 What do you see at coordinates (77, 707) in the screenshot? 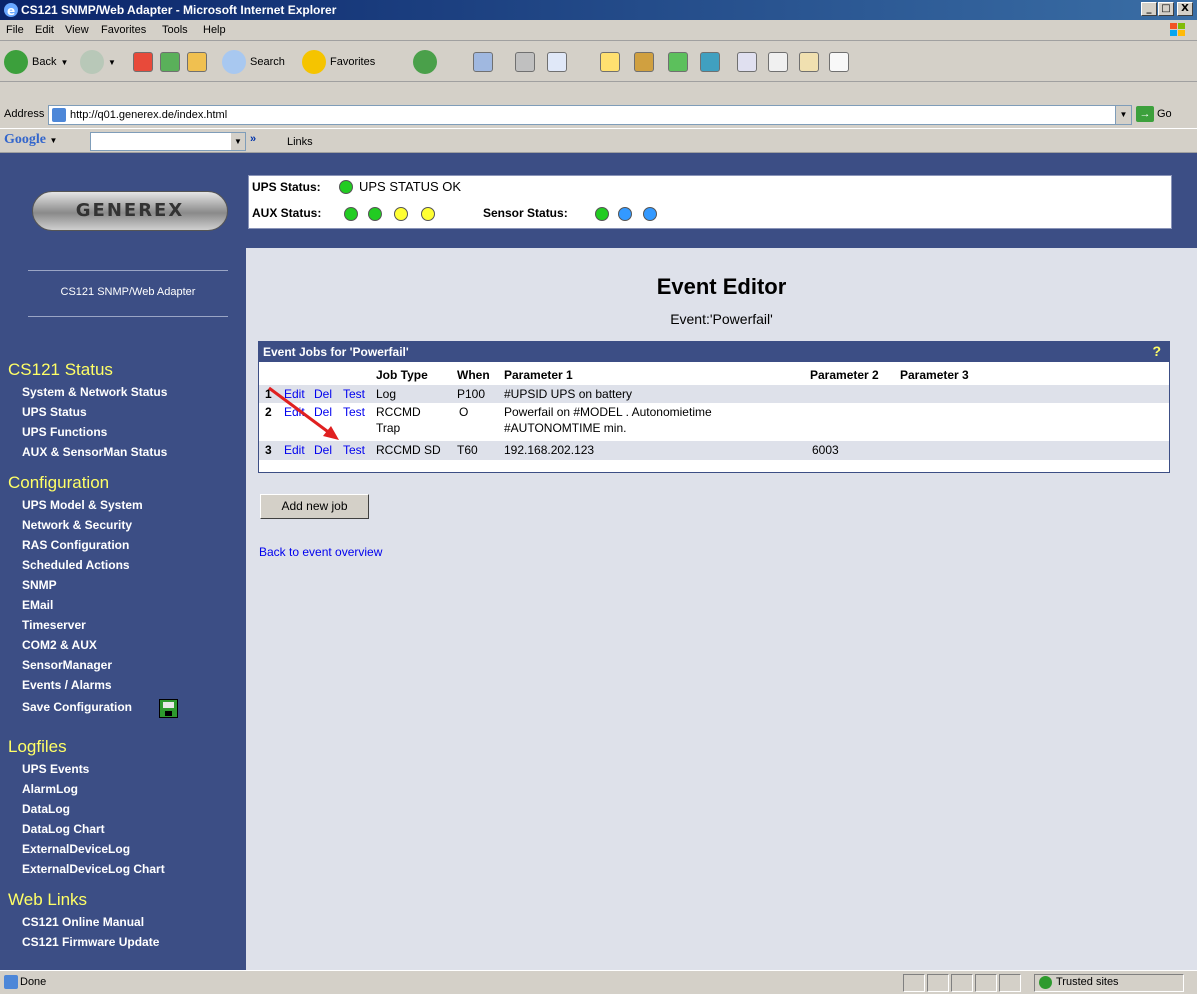
I see `nav-save-configuration: Save Configuration` at bounding box center [77, 707].